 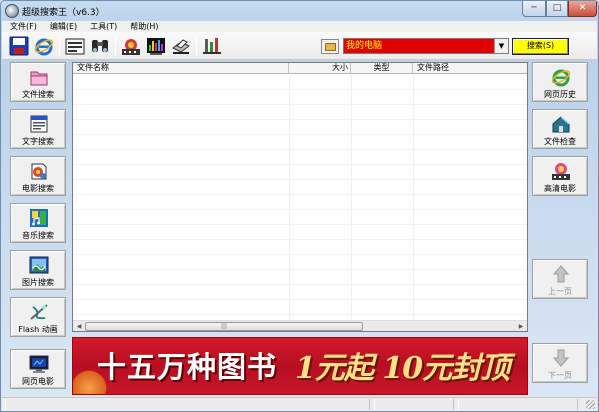 I want to click on banner-headline: 十五万种图书, so click(x=187, y=367).